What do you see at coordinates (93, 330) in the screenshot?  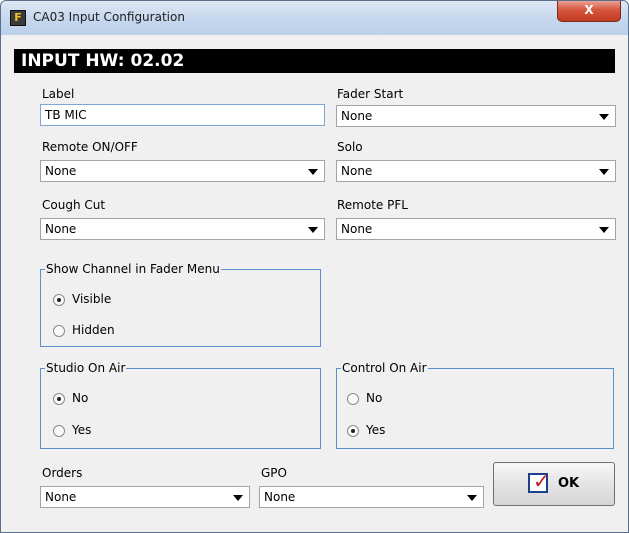 I see `hidden-label: Hidden` at bounding box center [93, 330].